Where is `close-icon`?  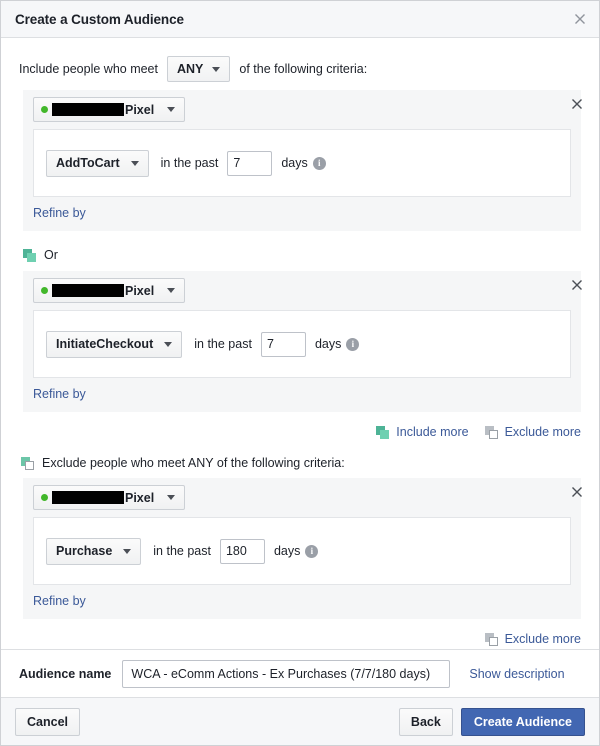 close-icon is located at coordinates (580, 19).